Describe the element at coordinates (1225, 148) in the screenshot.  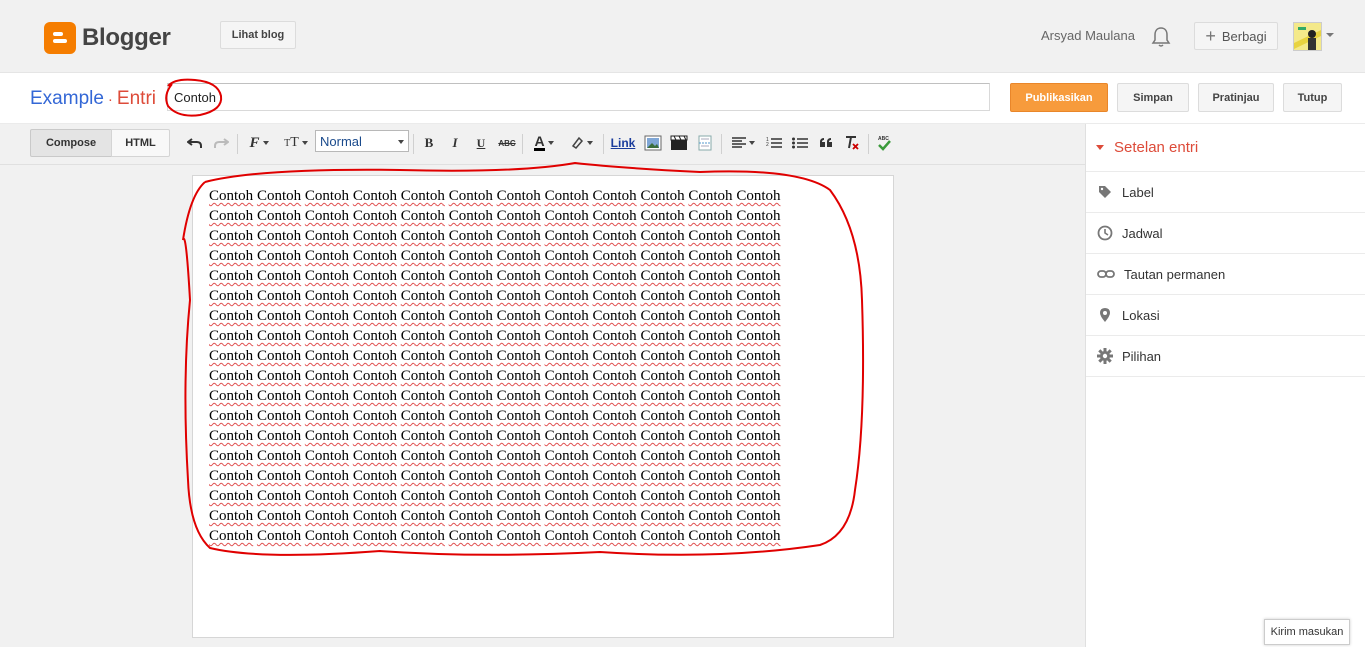
I see `post-settings-header: Setelan entri` at that location.